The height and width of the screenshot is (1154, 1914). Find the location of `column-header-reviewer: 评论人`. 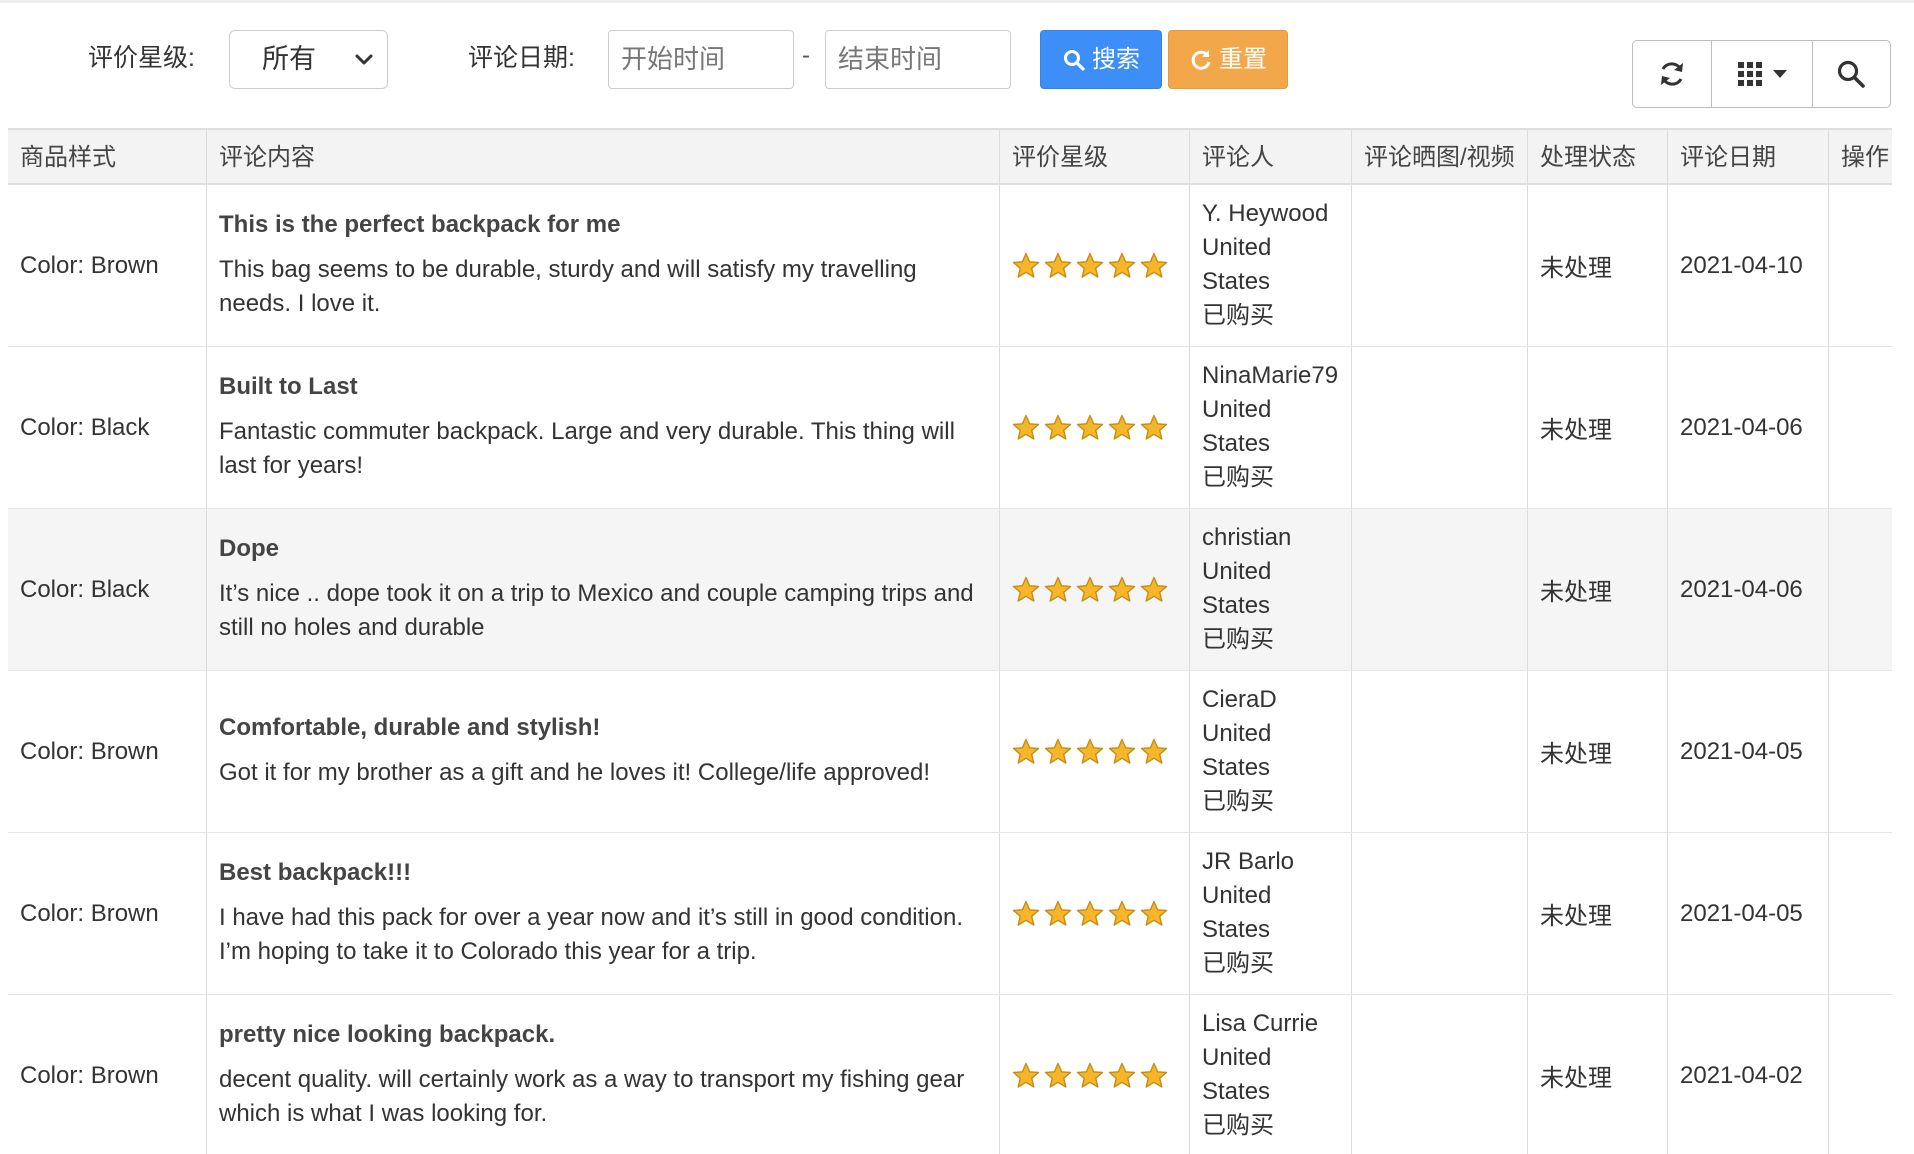

column-header-reviewer: 评论人 is located at coordinates (1271, 157).